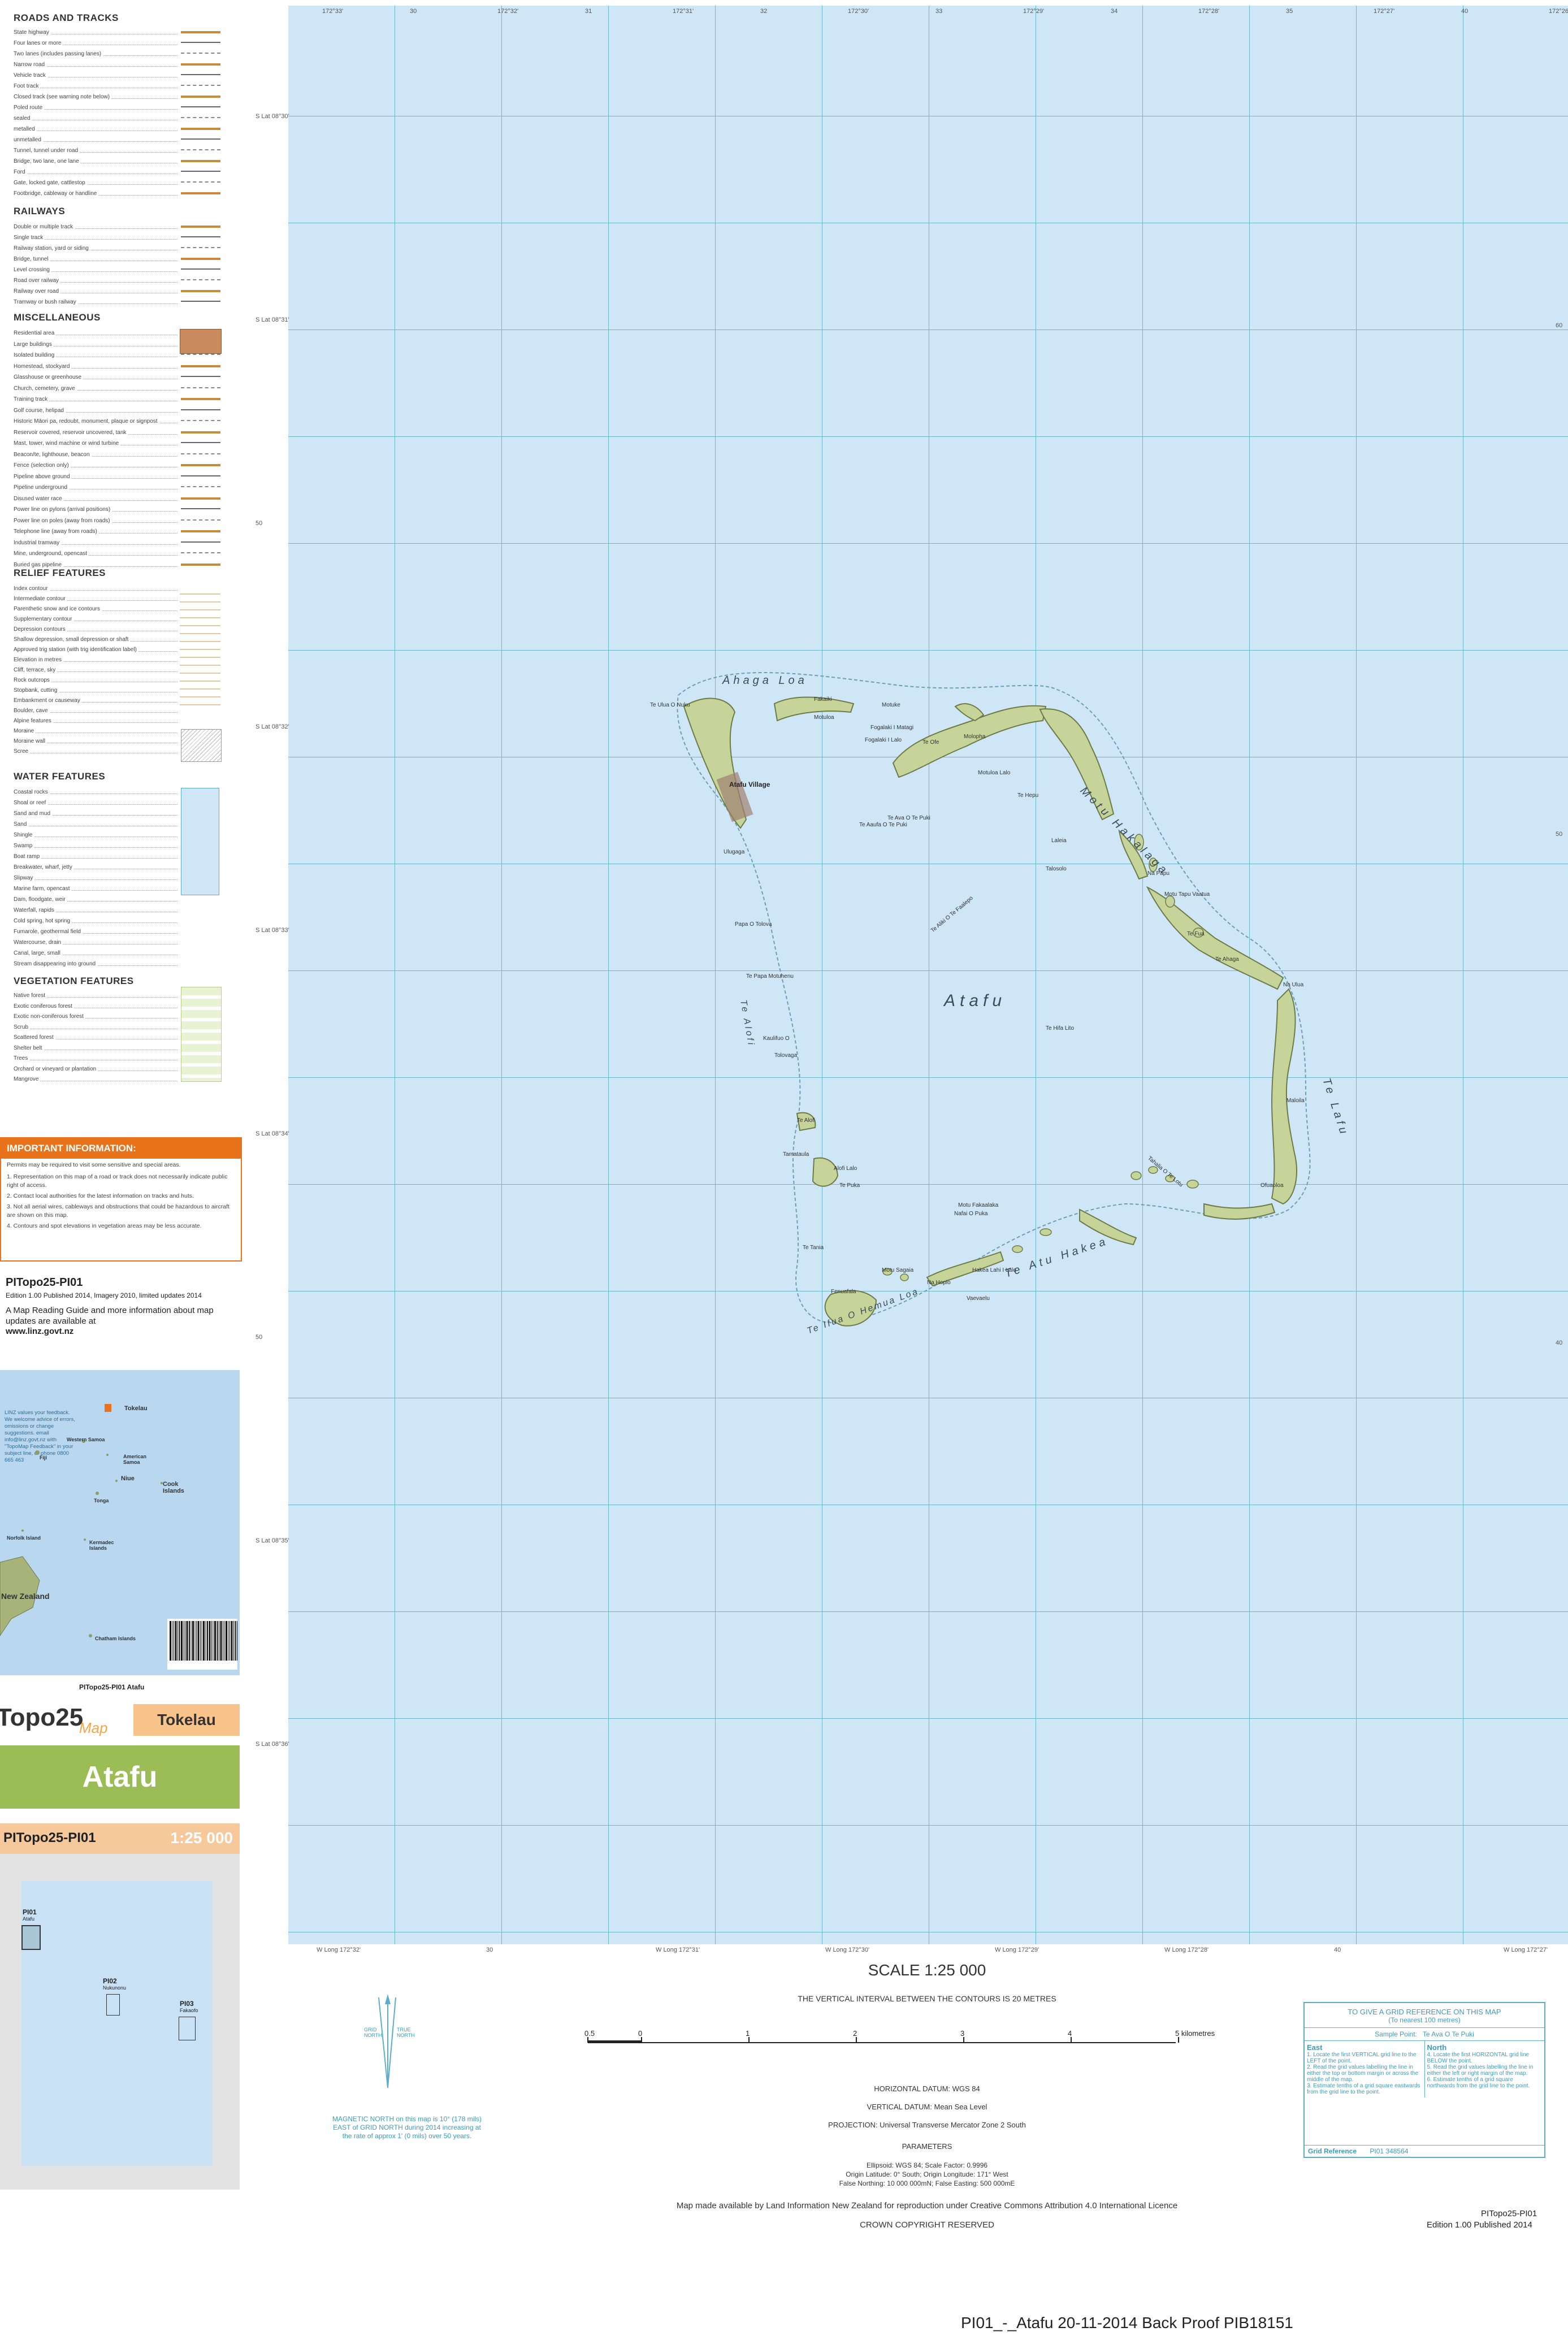 The height and width of the screenshot is (2349, 1568). I want to click on legend-row: Supplementary contour, so click(95, 620).